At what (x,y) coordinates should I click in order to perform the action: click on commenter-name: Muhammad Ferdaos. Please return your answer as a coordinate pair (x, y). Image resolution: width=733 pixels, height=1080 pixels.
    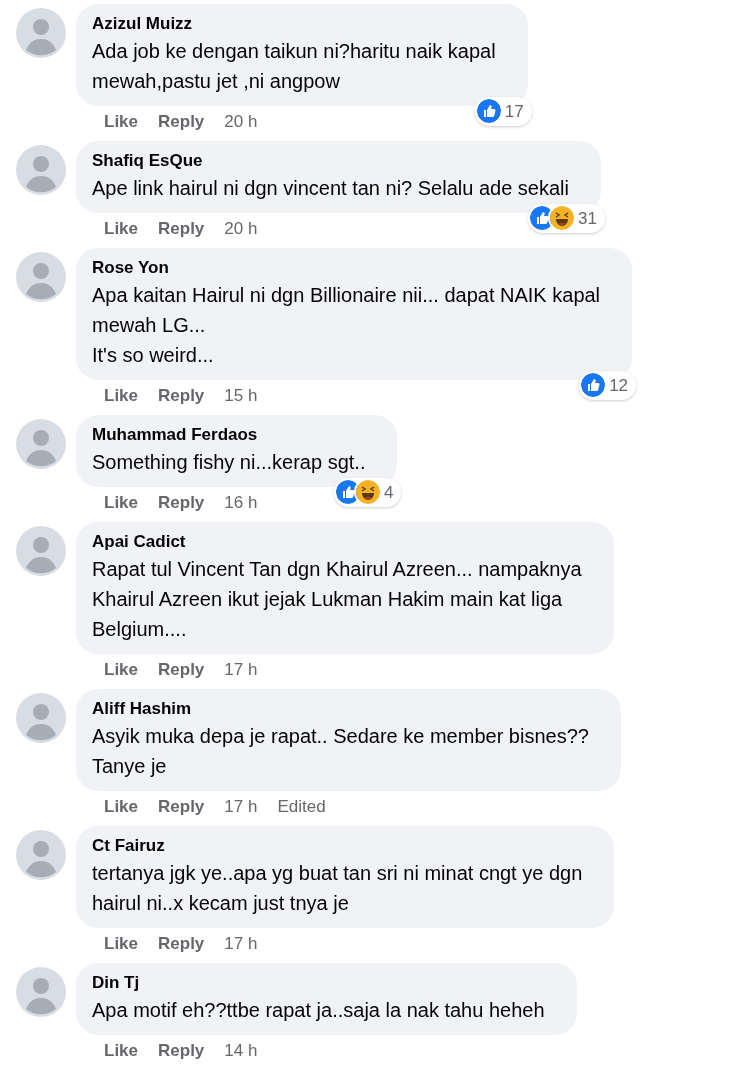
    Looking at the image, I should click on (229, 435).